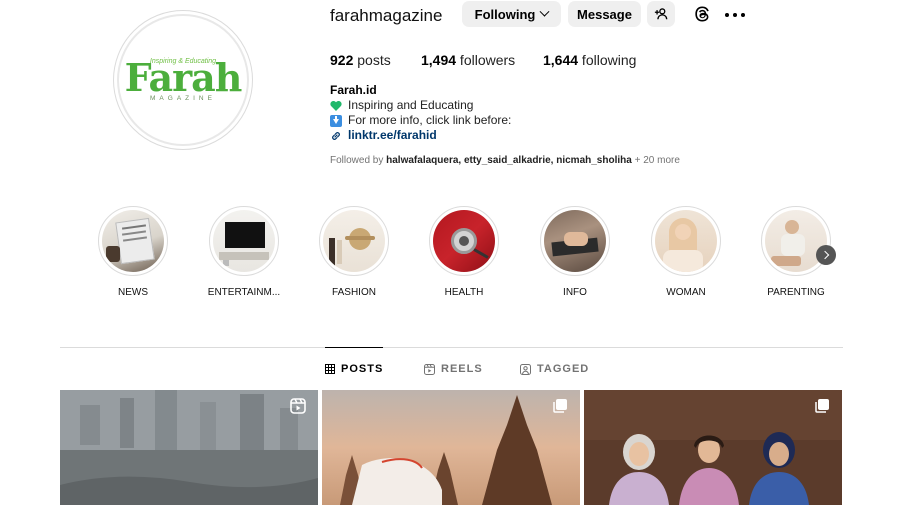 This screenshot has height=505, width=900. I want to click on farah-logo: Inspiring & Educating Farah MAGAZINE, so click(183, 80).